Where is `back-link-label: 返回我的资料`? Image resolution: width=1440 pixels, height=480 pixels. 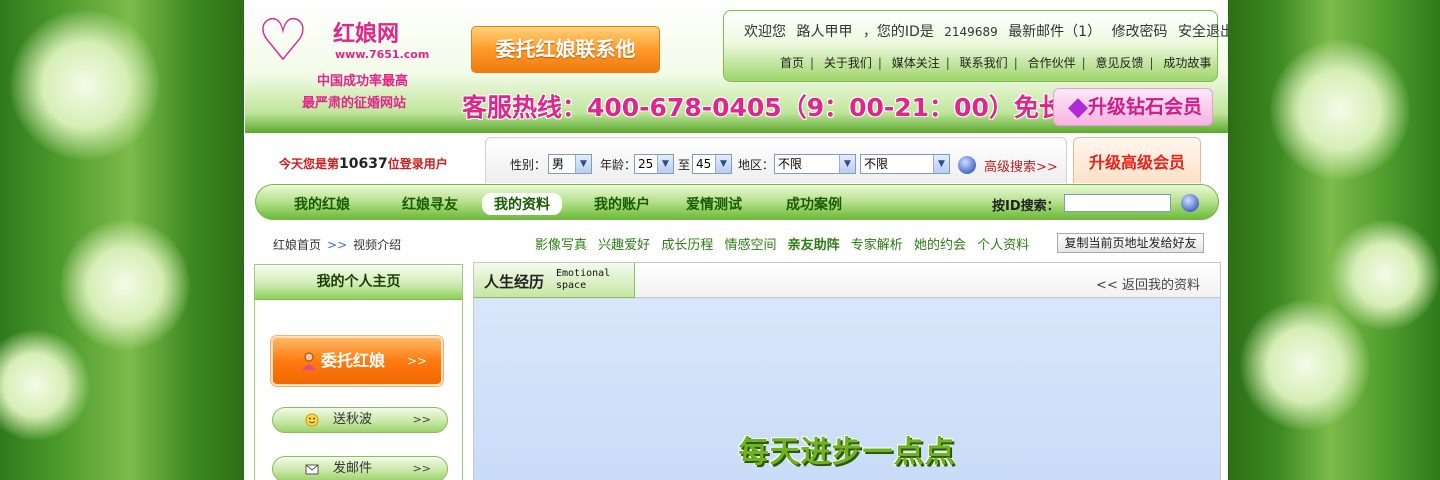 back-link-label: 返回我的资料 is located at coordinates (1160, 285).